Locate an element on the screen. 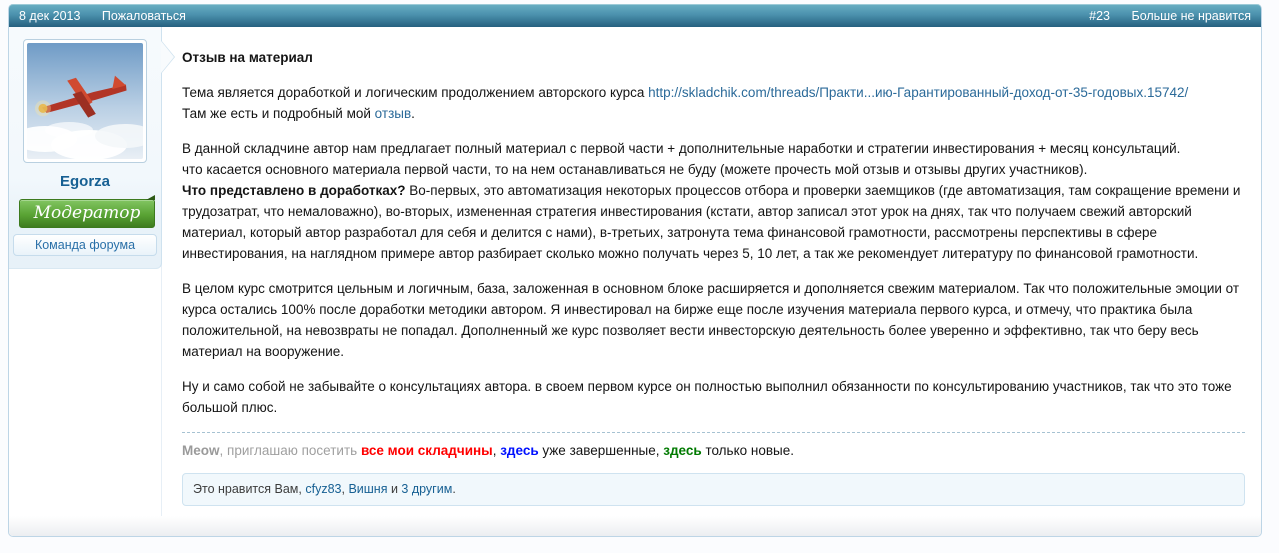 The width and height of the screenshot is (1279, 553). post-number-link: #23 is located at coordinates (1099, 16).